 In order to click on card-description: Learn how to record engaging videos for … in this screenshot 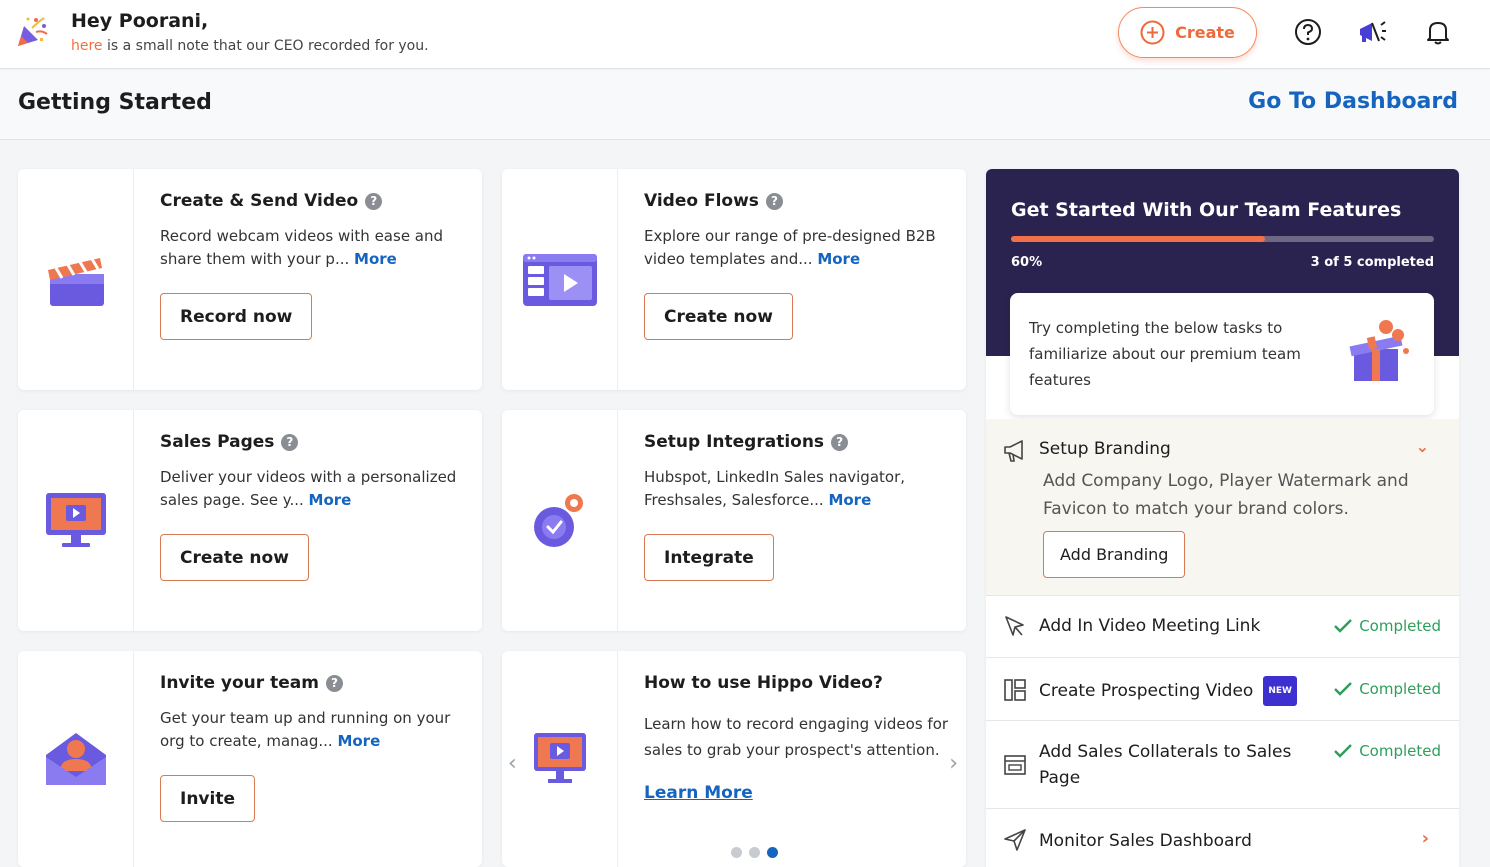, I will do `click(796, 737)`.